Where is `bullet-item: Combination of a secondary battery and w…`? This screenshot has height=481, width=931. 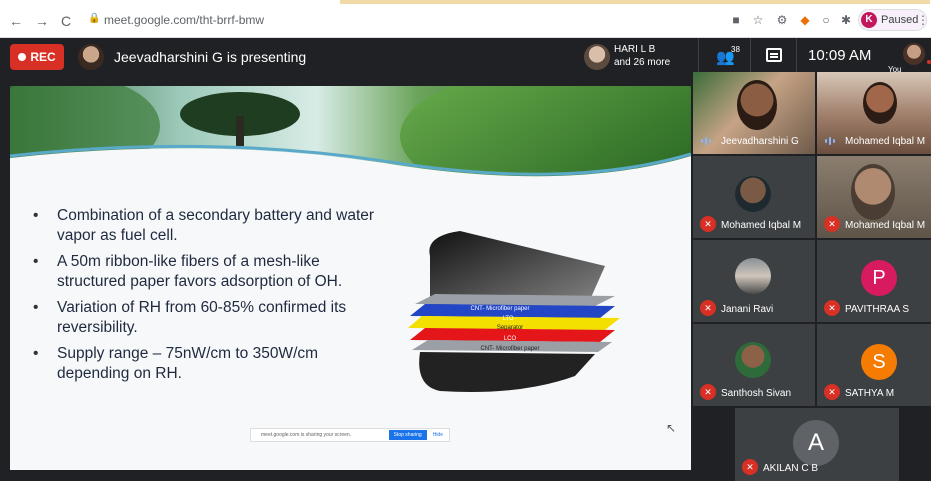
bullet-item: Combination of a secondary battery and w… is located at coordinates (210, 226).